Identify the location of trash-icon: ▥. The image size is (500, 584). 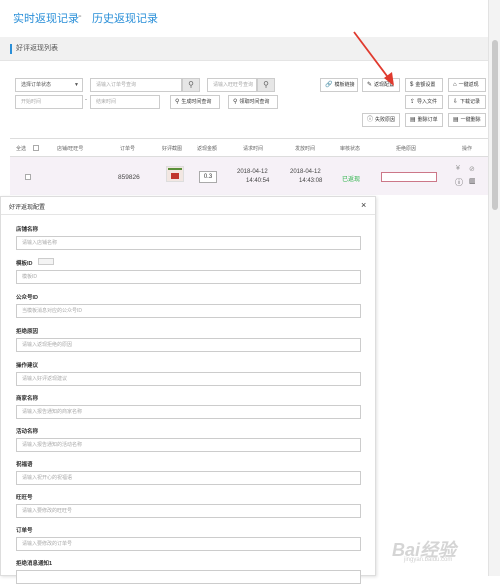
(472, 181).